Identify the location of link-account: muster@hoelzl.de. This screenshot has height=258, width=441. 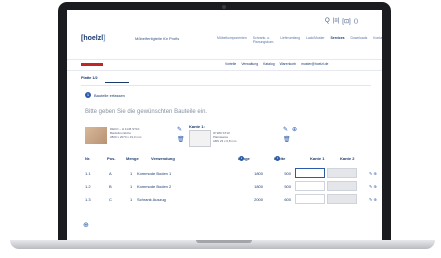
(314, 64).